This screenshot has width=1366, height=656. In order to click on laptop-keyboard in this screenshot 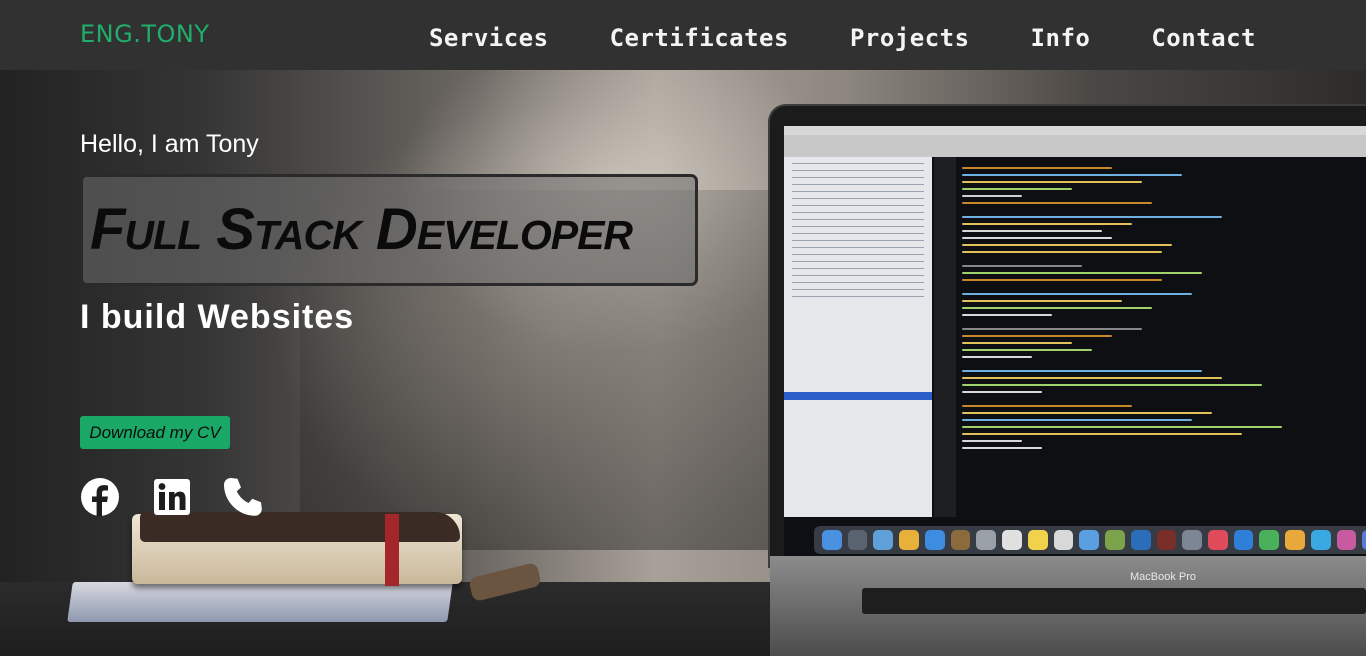, I will do `click(1114, 601)`.